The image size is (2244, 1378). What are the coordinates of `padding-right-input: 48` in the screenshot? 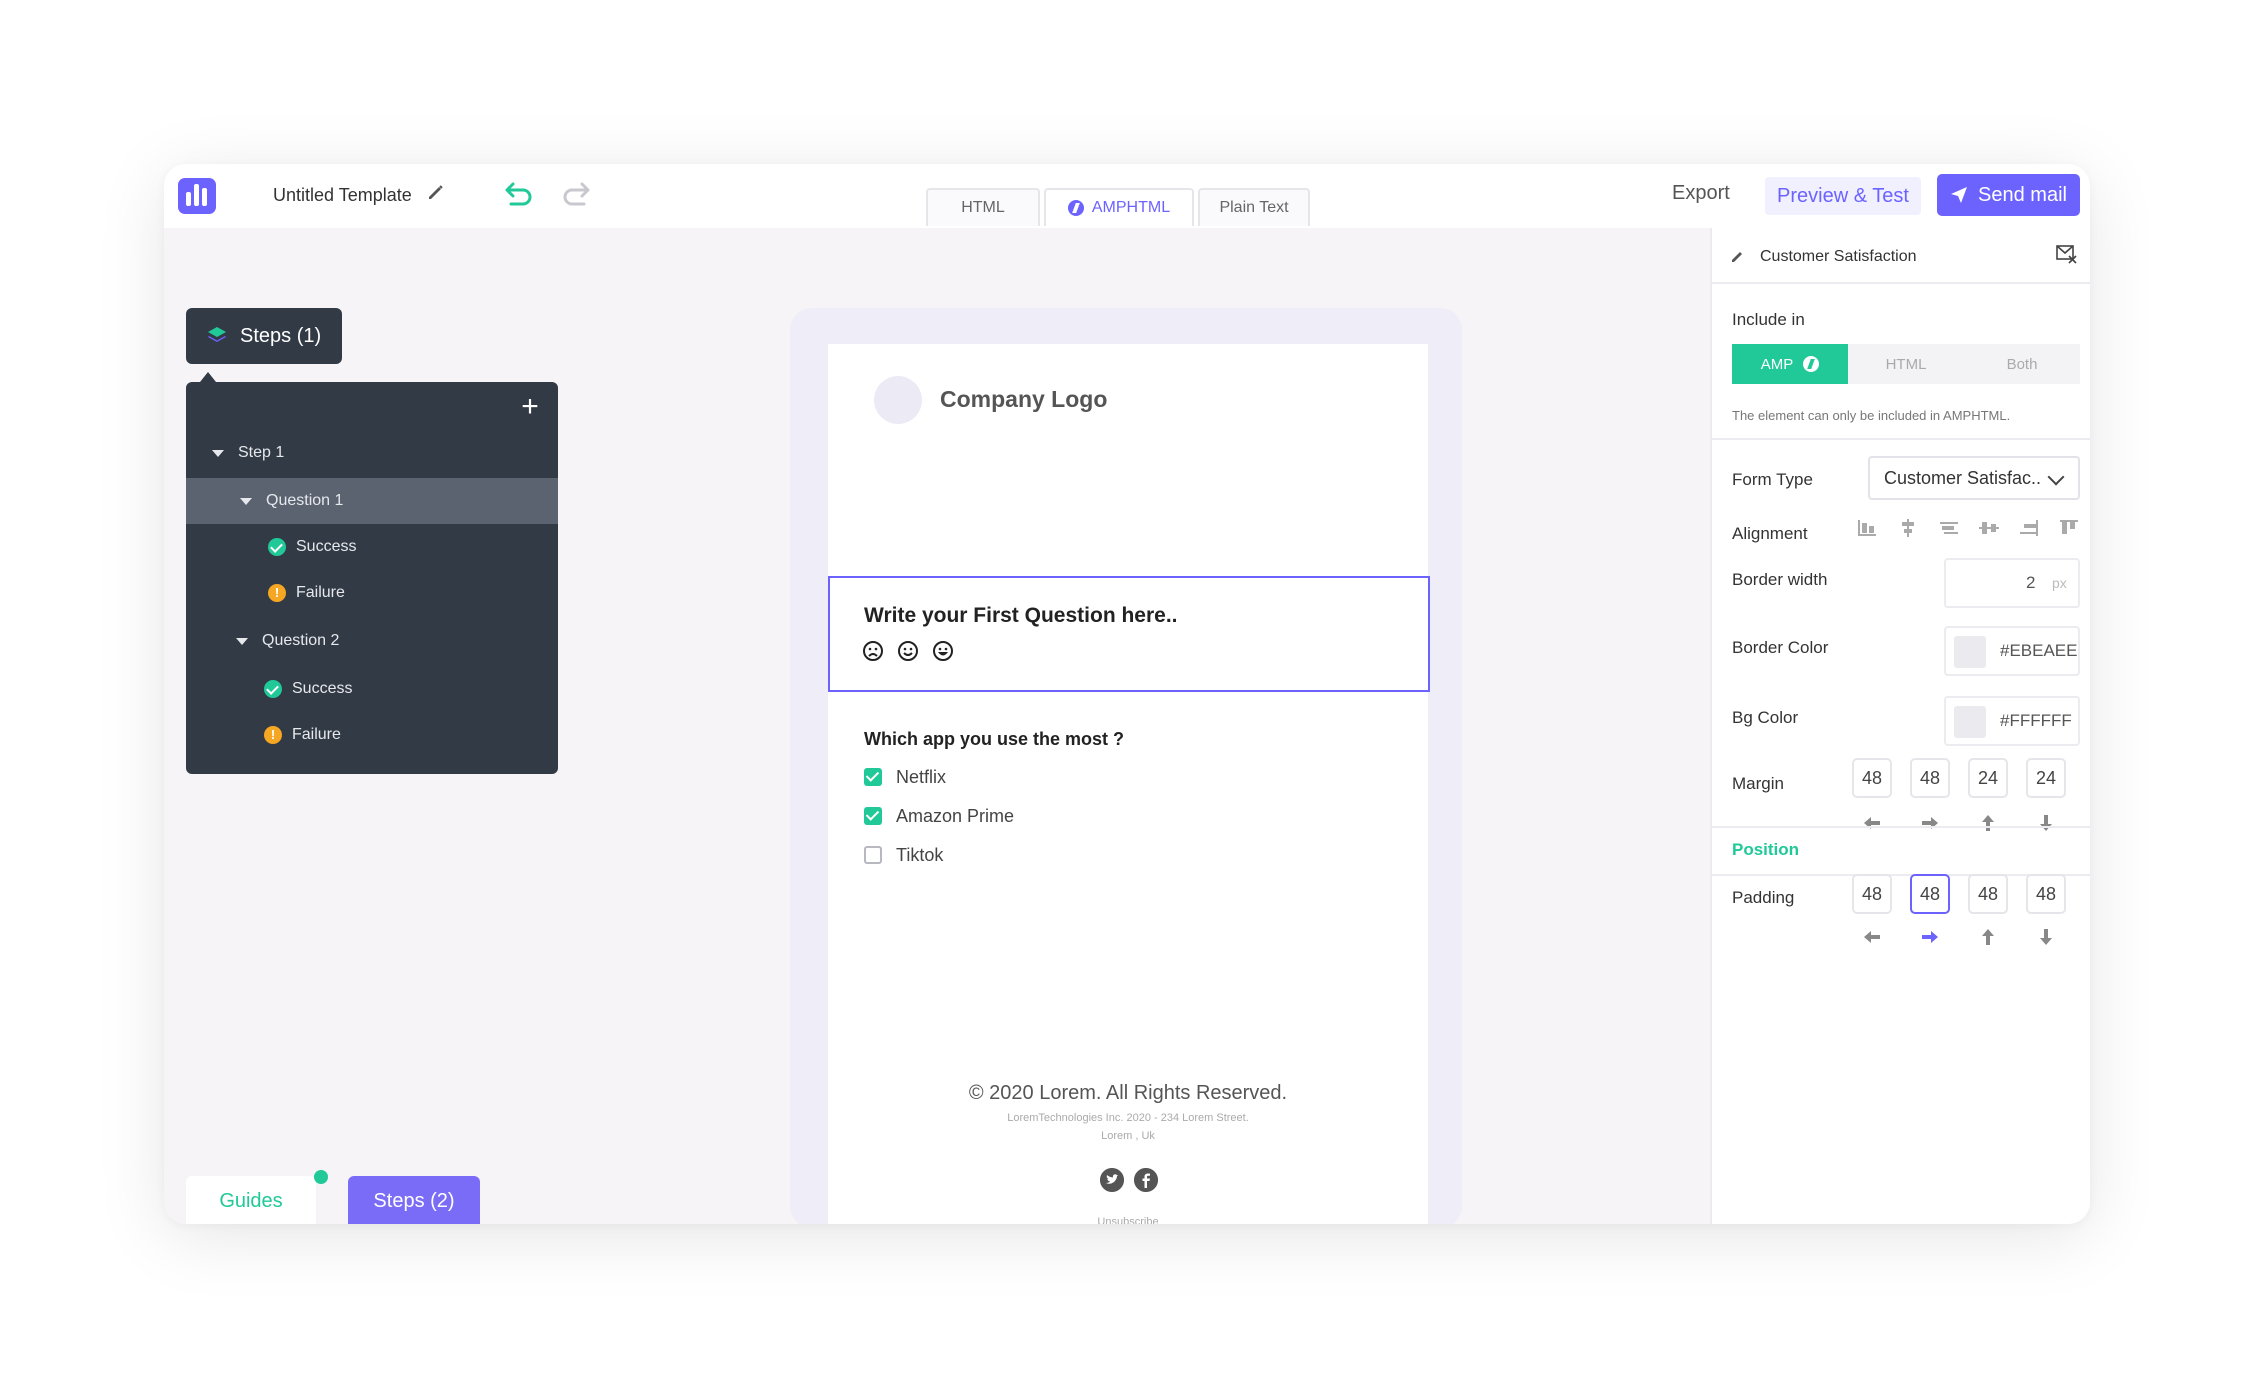 It's located at (1930, 894).